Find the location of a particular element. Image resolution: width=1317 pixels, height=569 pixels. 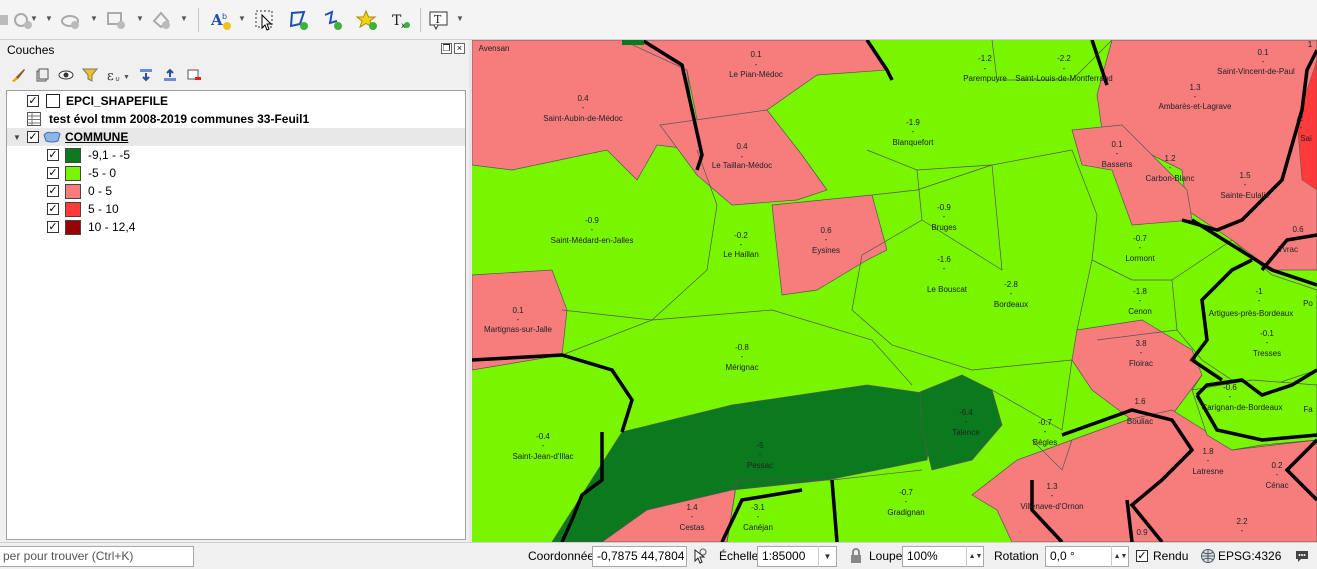

commune-value-label: 0.4 is located at coordinates (583, 98).